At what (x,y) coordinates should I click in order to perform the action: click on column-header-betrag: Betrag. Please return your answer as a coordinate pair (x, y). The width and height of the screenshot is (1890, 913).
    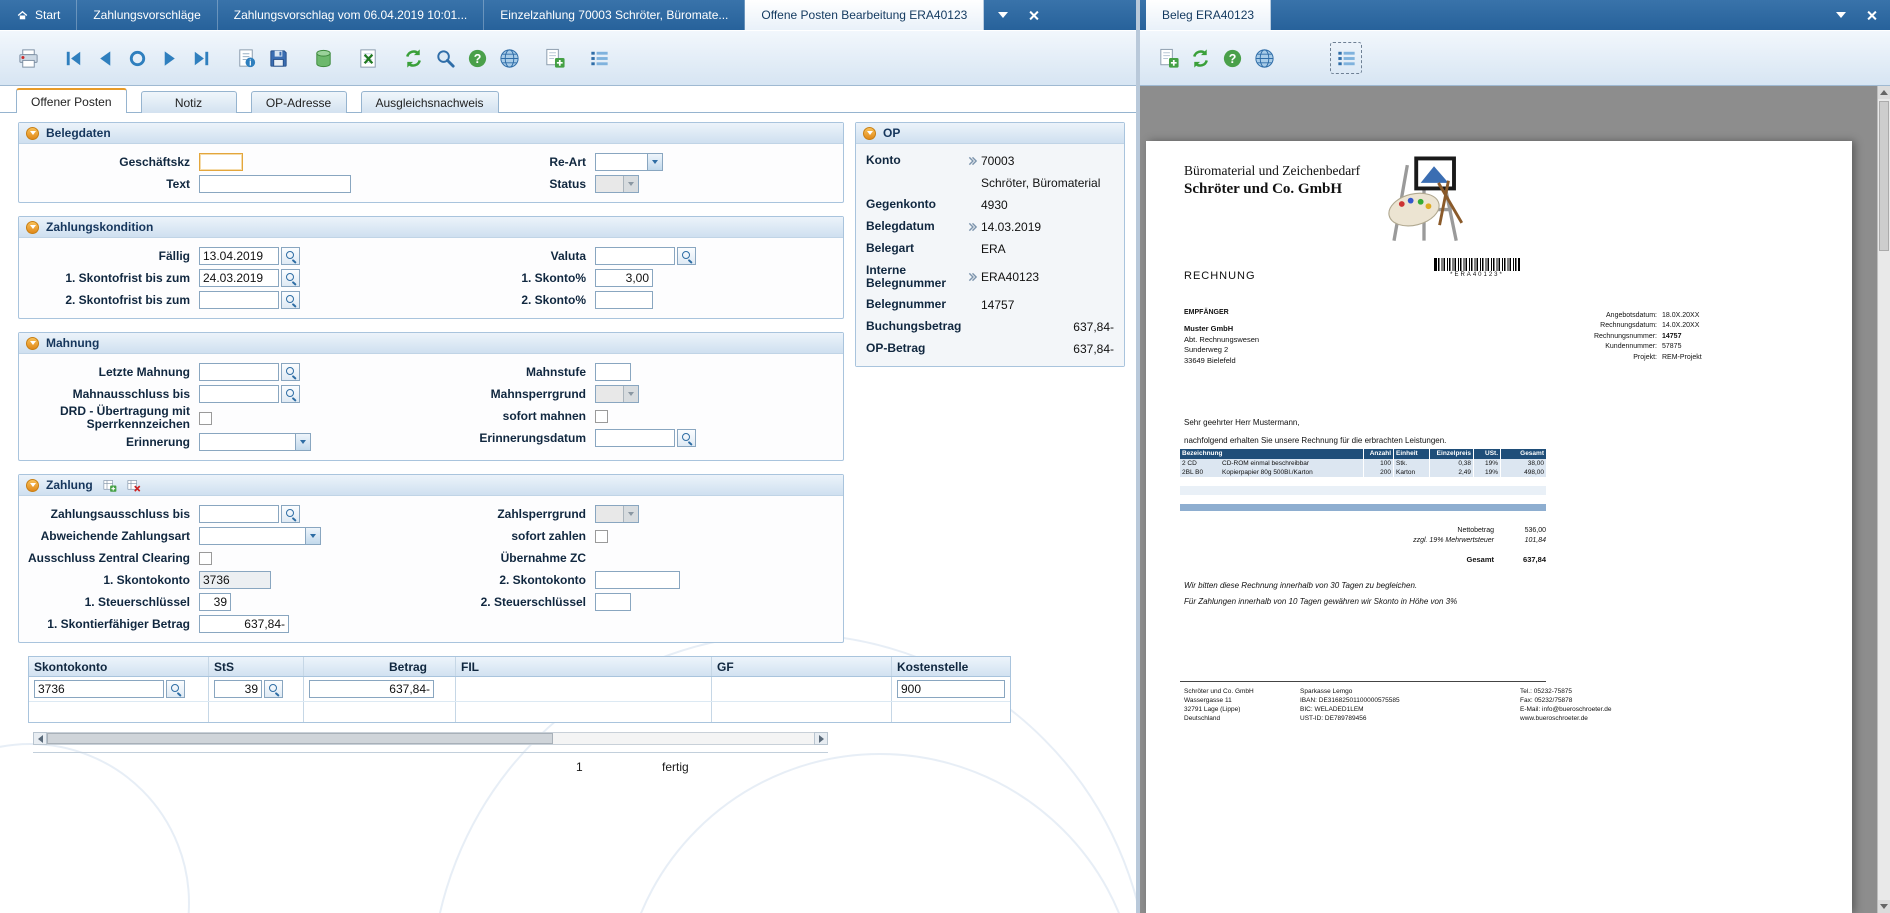
    Looking at the image, I should click on (380, 666).